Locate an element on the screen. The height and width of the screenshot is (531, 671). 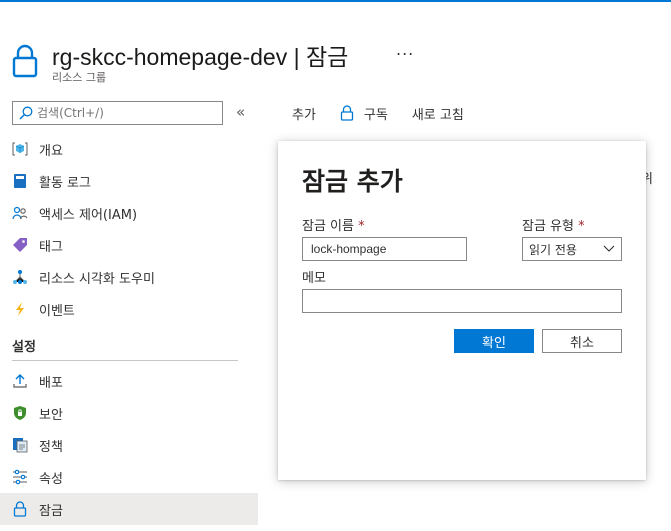
add-button-label: 추가 is located at coordinates (304, 115).